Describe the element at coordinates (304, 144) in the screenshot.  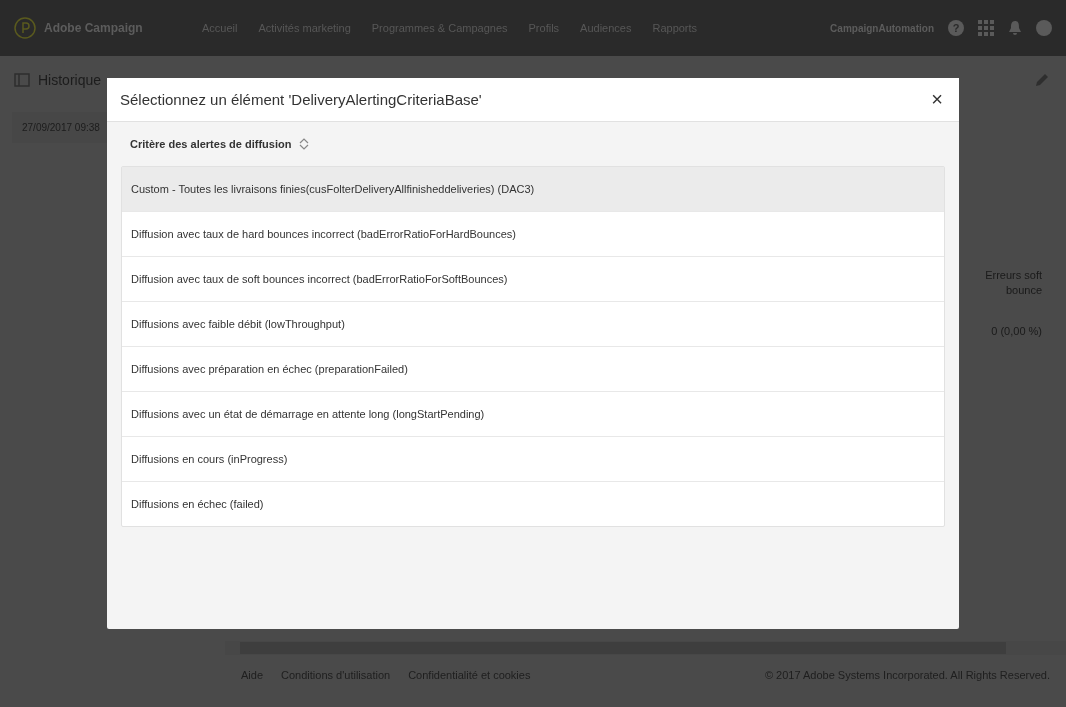
I see `sort-icon` at that location.